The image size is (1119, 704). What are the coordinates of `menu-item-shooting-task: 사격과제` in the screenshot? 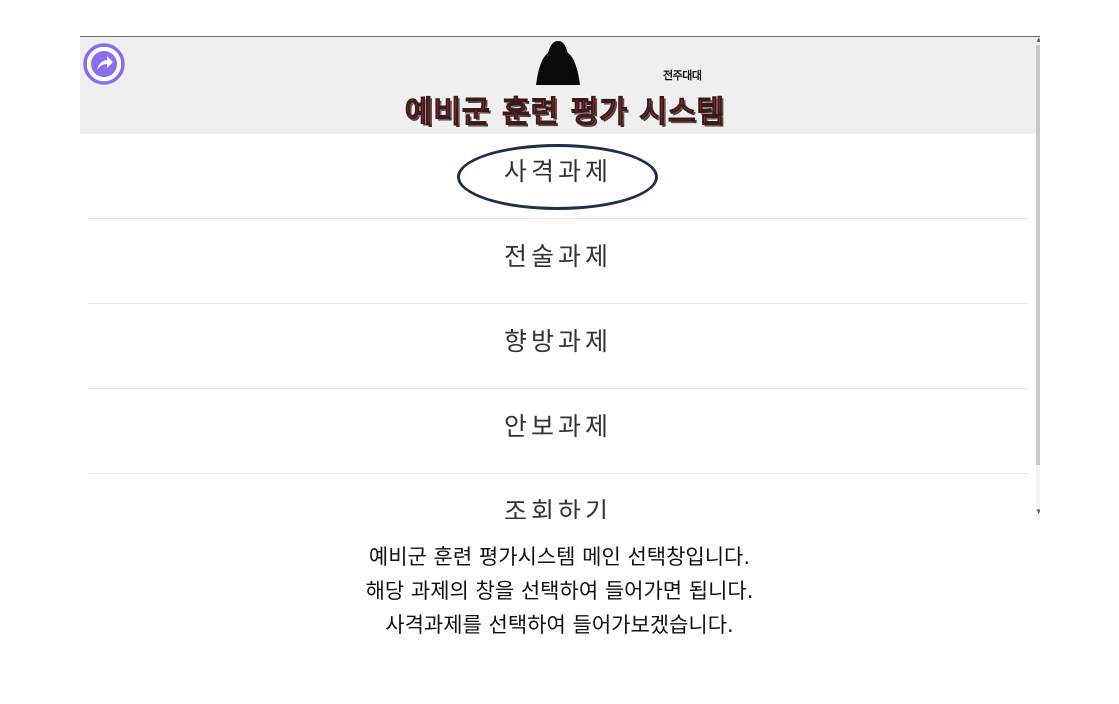 It's located at (558, 176).